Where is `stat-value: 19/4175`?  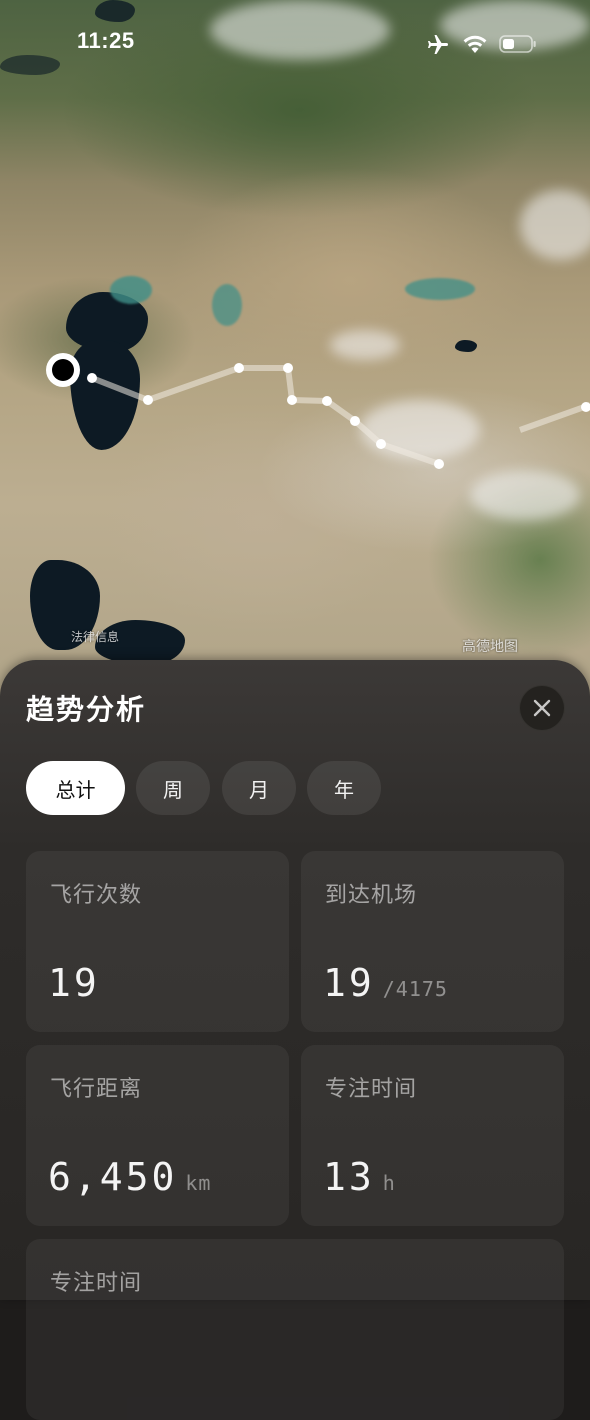 stat-value: 19/4175 is located at coordinates (385, 983).